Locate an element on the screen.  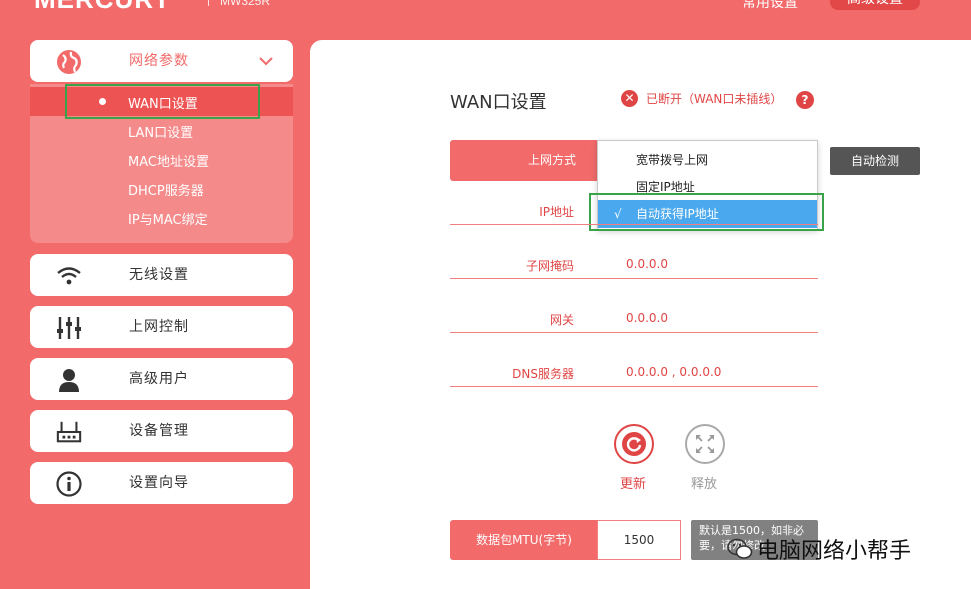
sidebar-item-device-management: 设备管理 is located at coordinates (161, 431).